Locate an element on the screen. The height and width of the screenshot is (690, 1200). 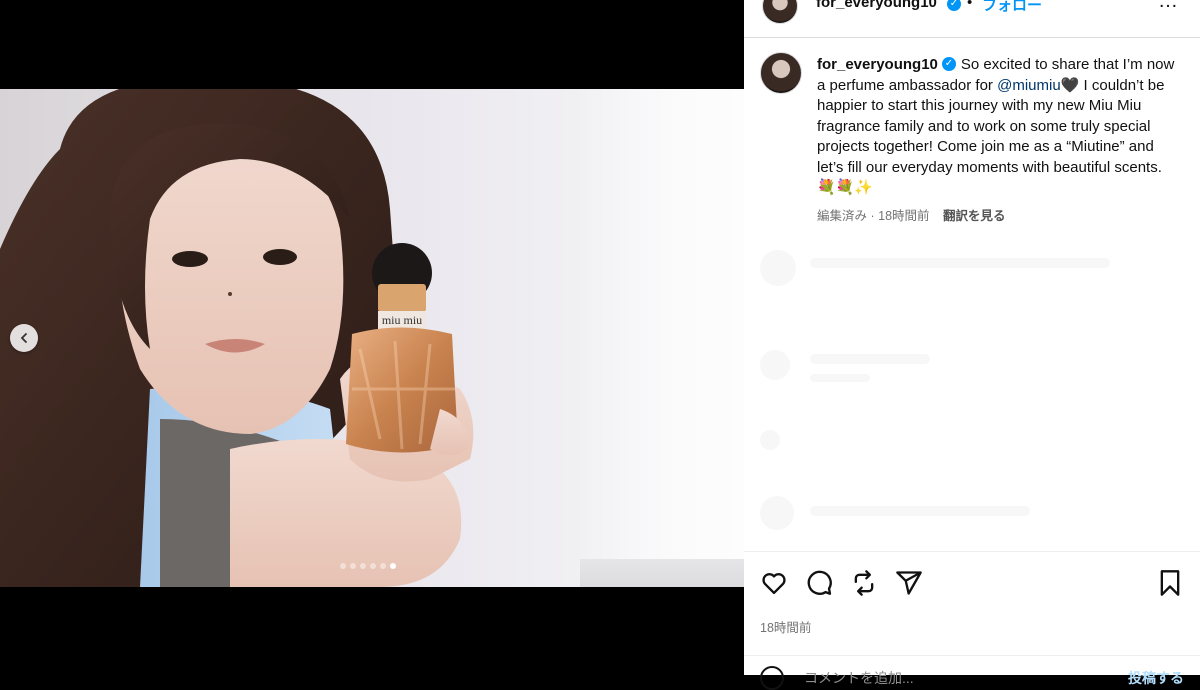
mention-link: @miumiu is located at coordinates (1029, 85).